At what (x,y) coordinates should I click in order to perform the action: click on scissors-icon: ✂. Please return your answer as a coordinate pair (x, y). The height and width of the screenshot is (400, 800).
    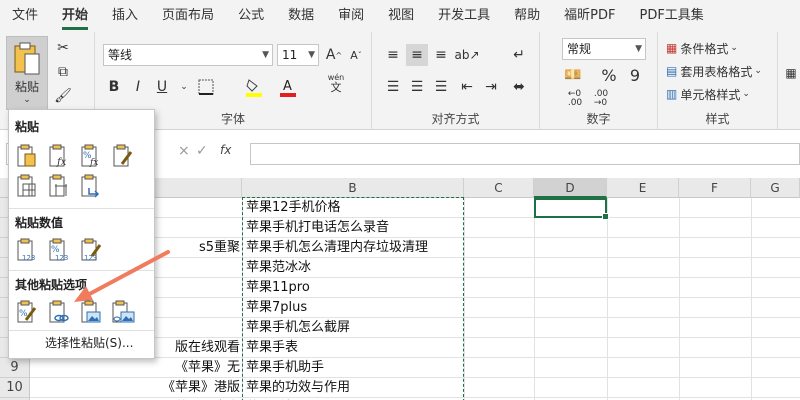
    Looking at the image, I should click on (63, 48).